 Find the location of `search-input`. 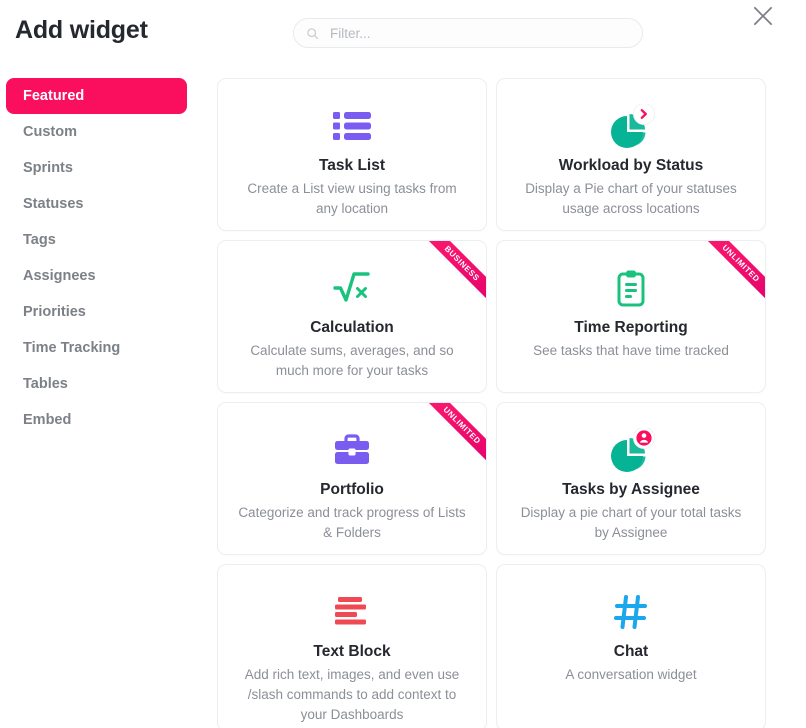

search-input is located at coordinates (479, 33).